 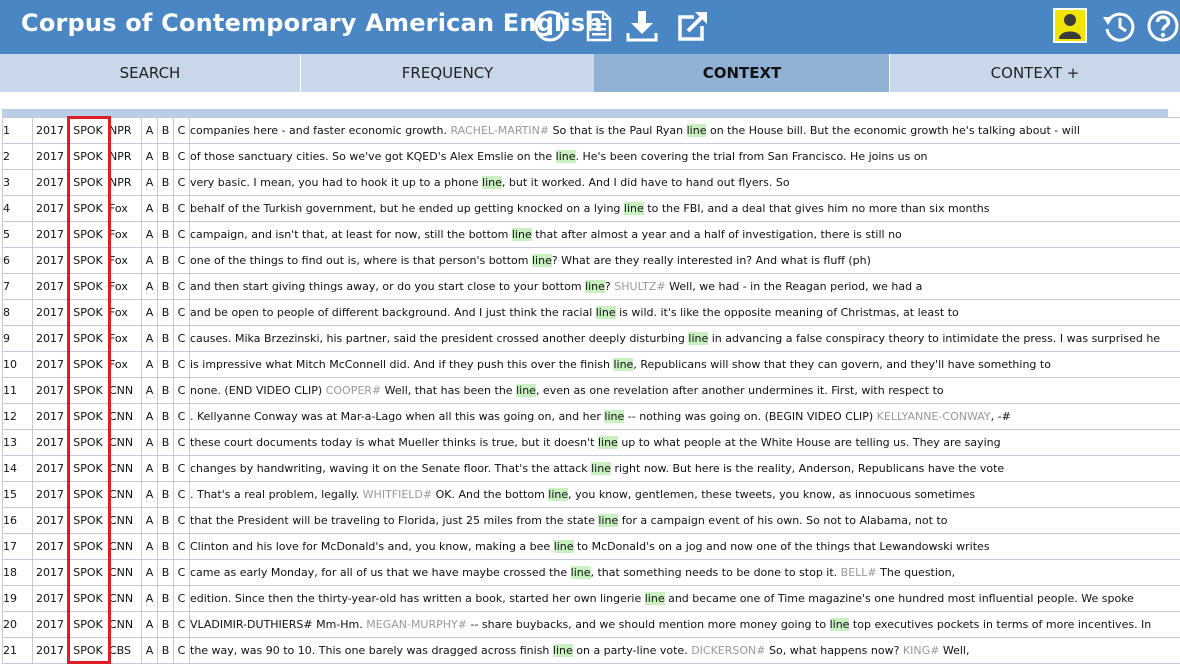 I want to click on help-icon, so click(x=1163, y=26).